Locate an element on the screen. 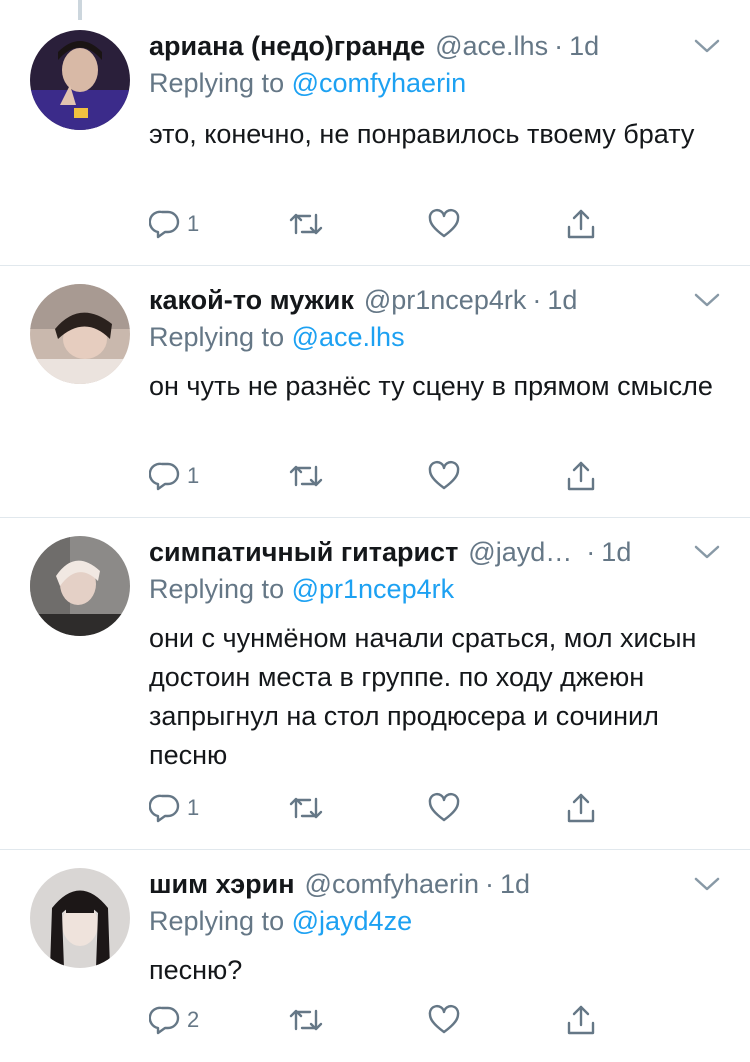 The width and height of the screenshot is (750, 1062). reply-button: 2 is located at coordinates (174, 1020).